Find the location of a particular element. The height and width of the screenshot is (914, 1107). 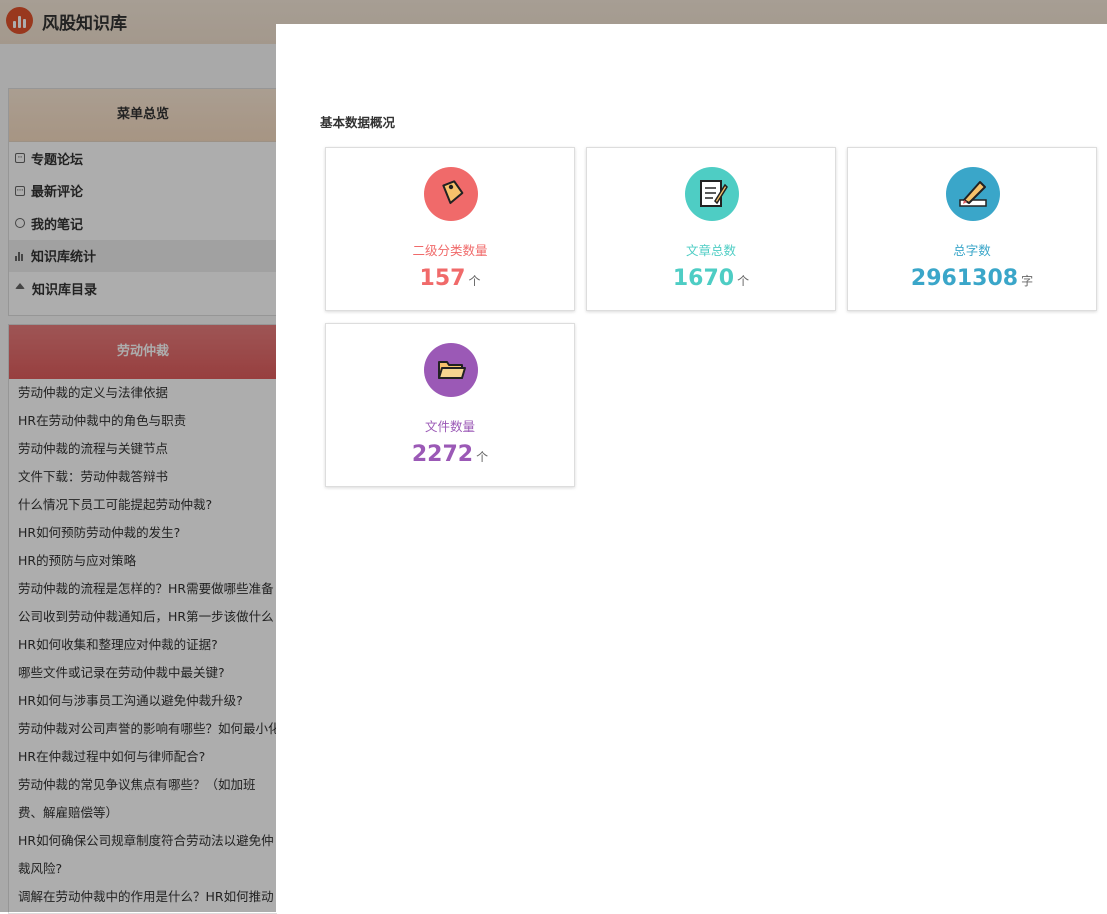

stat-value: 2961308 is located at coordinates (964, 278).